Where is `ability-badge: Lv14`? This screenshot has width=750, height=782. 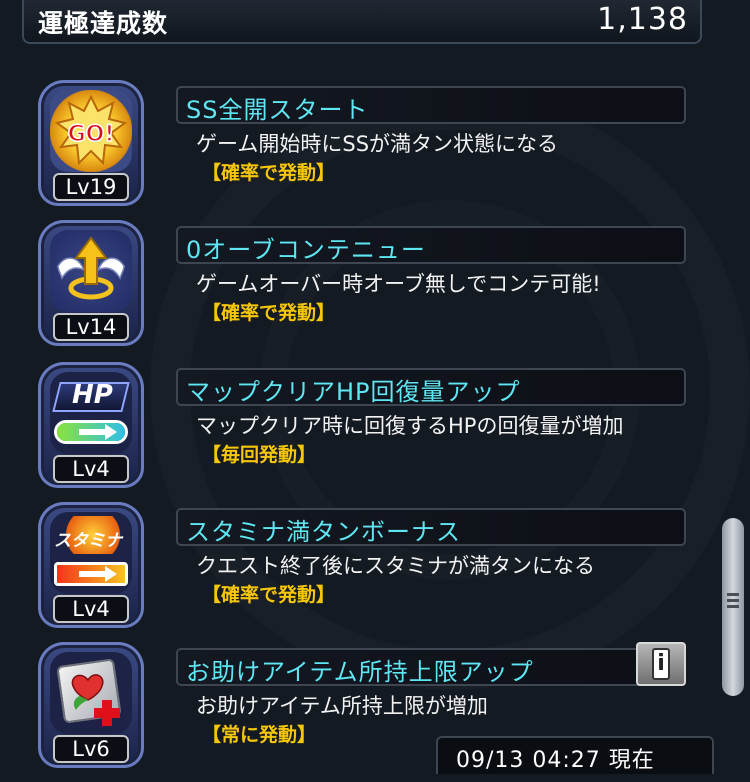
ability-badge: Lv14 is located at coordinates (91, 283).